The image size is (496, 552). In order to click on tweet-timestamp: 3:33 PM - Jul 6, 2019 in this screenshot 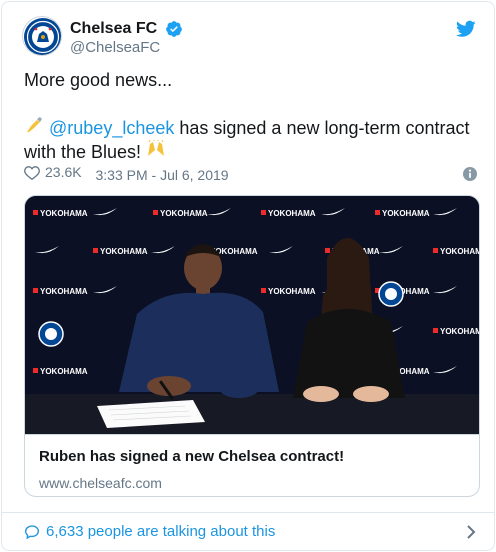, I will do `click(161, 175)`.